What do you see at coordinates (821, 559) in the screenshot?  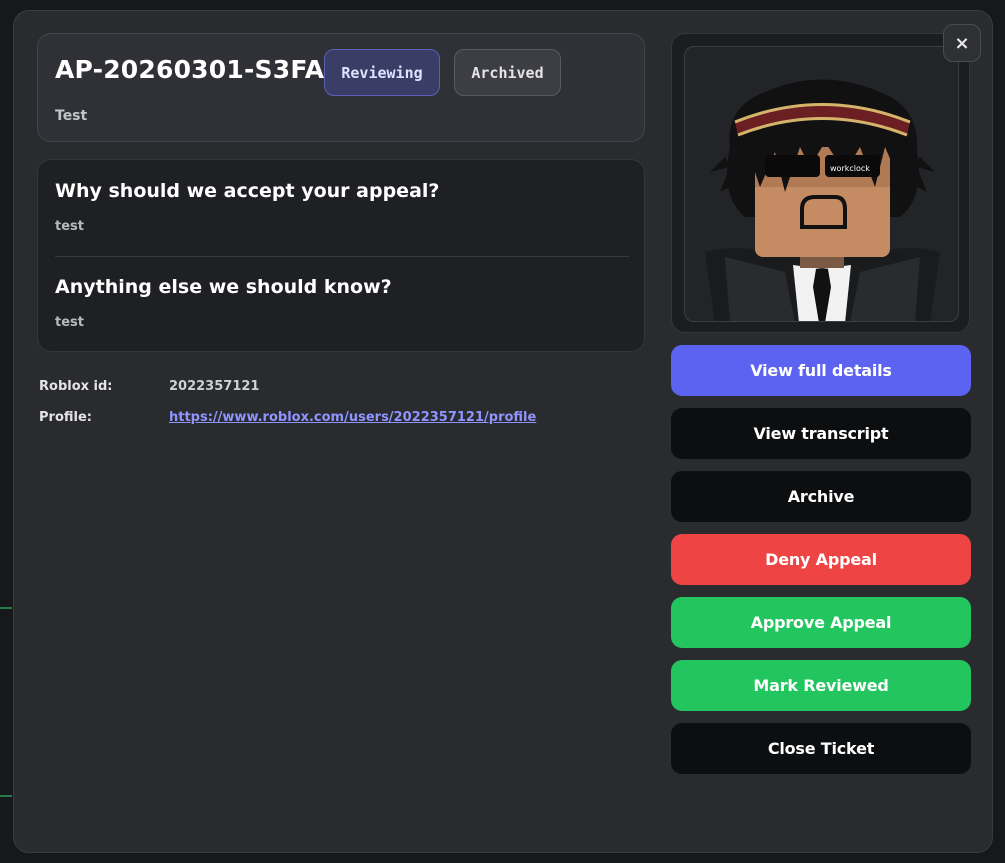 I see `deny-appeal-button: Deny Appeal` at bounding box center [821, 559].